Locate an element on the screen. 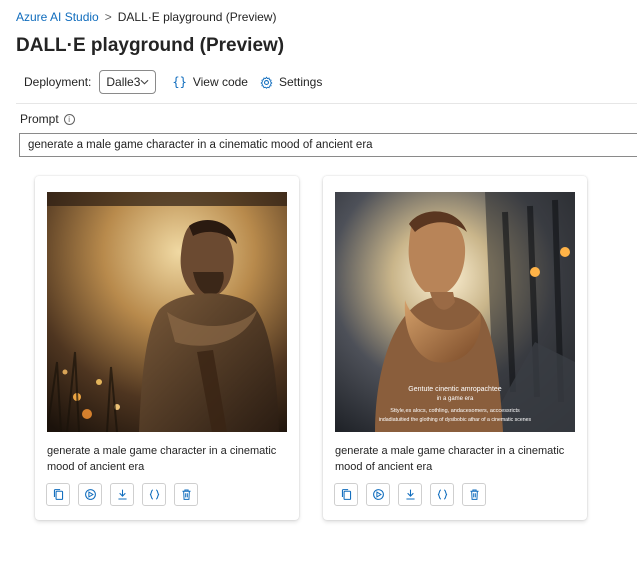 The image size is (637, 562). breadcrumb-current: DALL·E playground (Preview) is located at coordinates (197, 17).